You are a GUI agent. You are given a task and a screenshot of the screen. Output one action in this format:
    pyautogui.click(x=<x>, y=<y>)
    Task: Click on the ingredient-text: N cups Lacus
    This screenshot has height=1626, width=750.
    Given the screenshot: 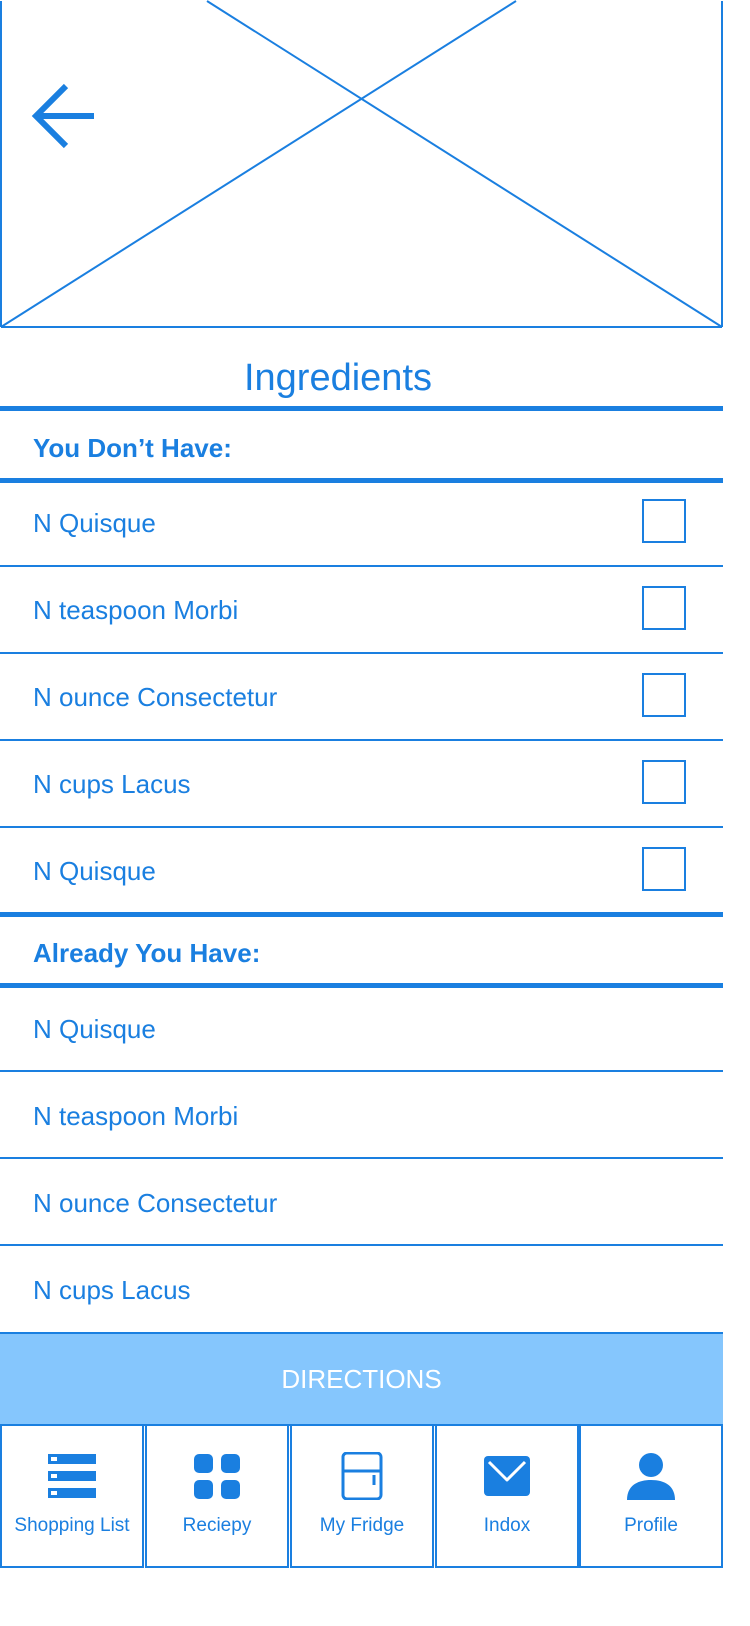 What is the action you would take?
    pyautogui.click(x=112, y=784)
    